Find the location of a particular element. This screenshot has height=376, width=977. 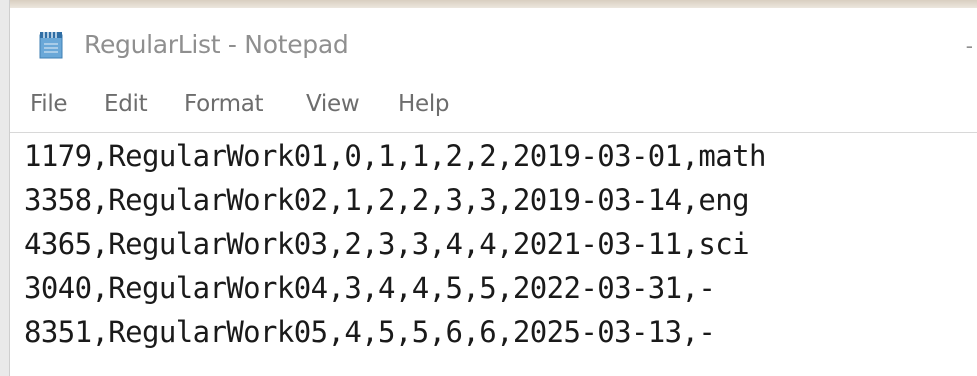

menu-item-view: View is located at coordinates (333, 104).